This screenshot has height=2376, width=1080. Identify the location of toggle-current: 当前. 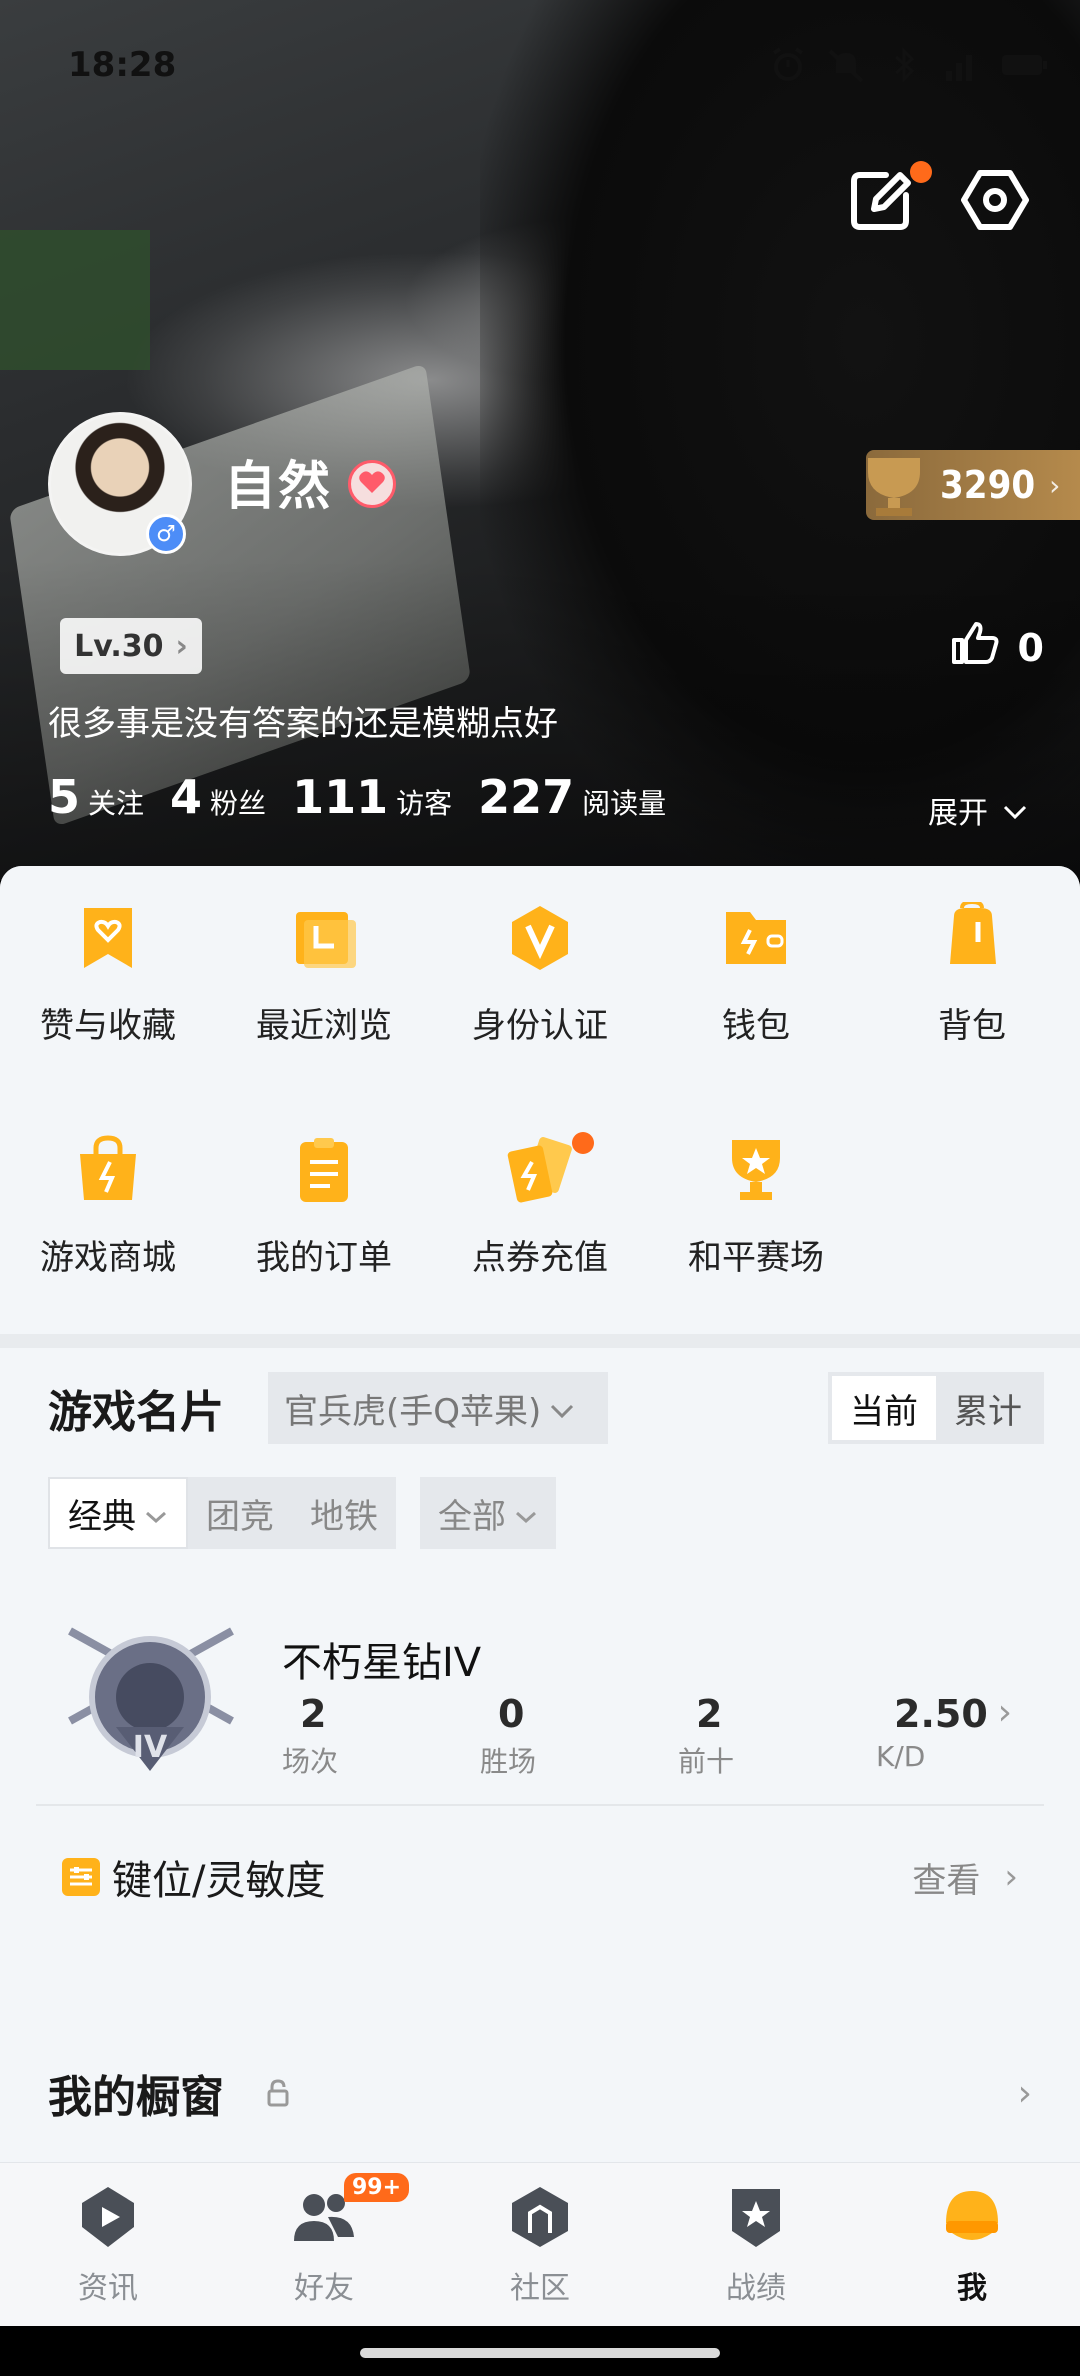
(884, 1408).